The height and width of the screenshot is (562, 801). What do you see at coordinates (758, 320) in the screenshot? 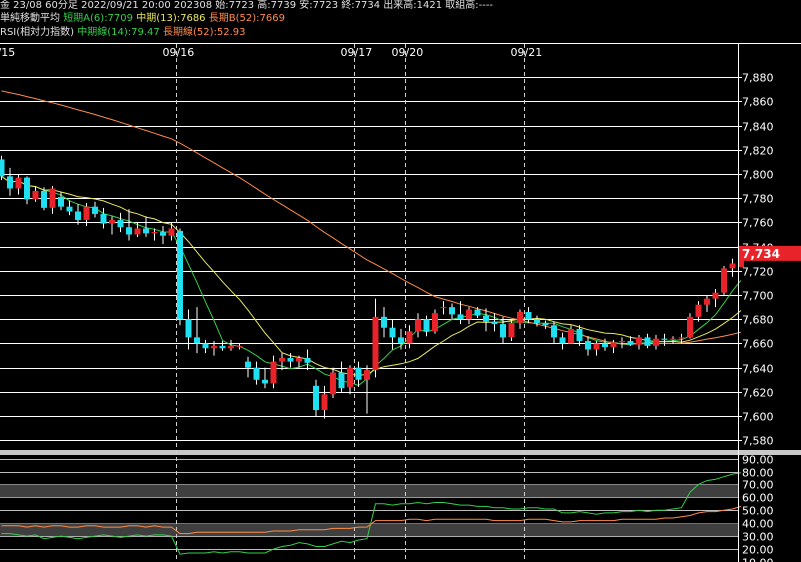
I see `price-tick-label: 7,680` at bounding box center [758, 320].